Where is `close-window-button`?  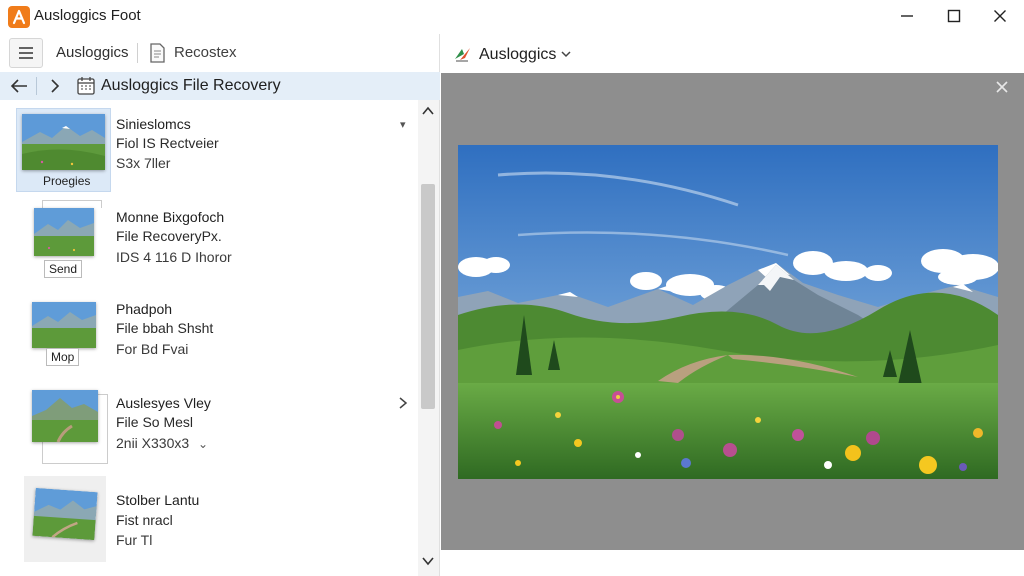 close-window-button is located at coordinates (1000, 16).